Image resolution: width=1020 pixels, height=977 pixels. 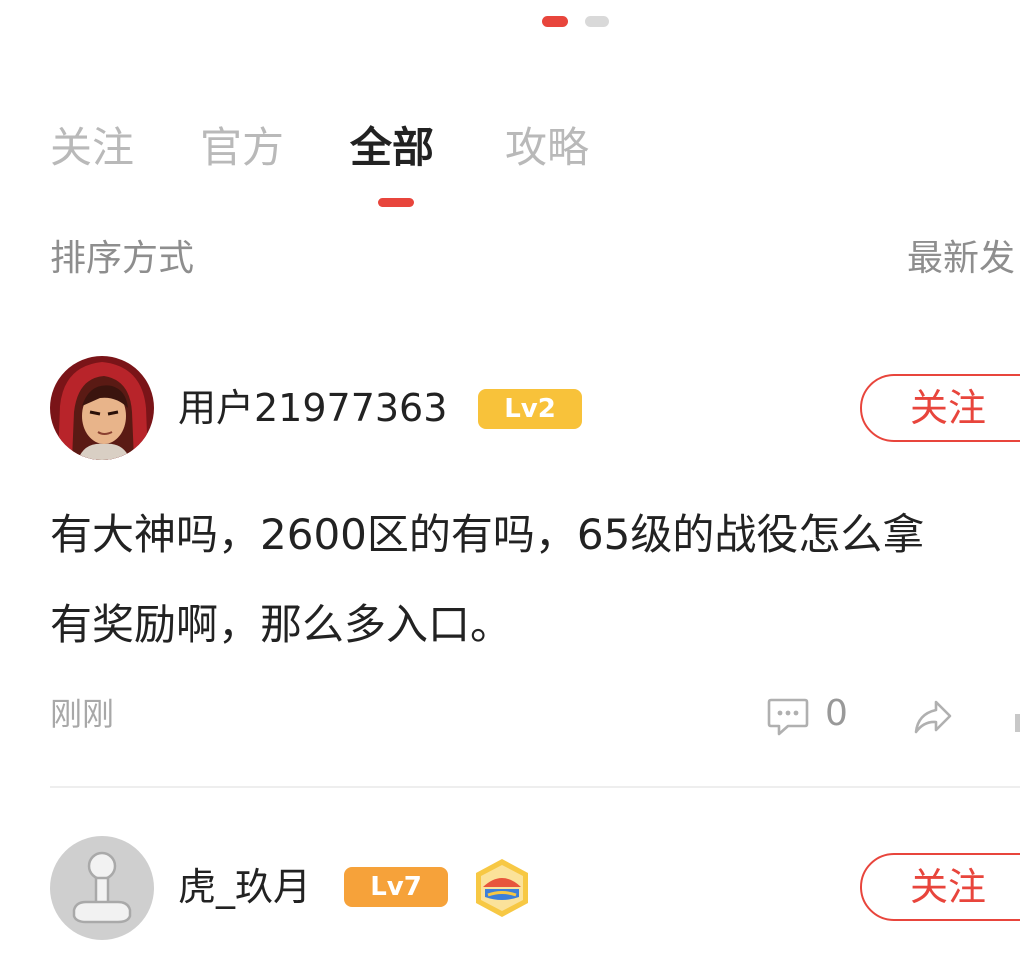 I want to click on level-badge-2: Lv7, so click(x=396, y=887).